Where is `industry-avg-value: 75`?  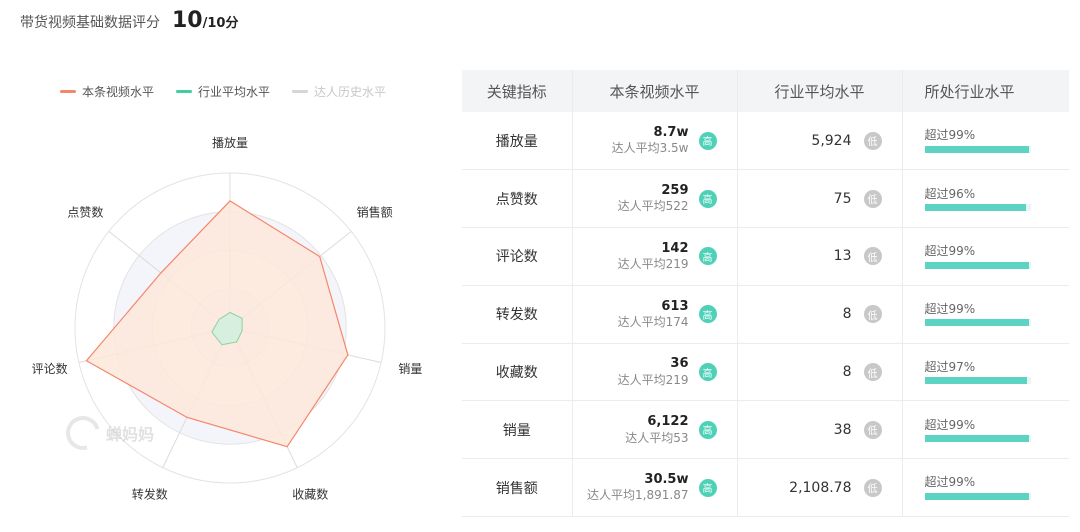 industry-avg-value: 75 is located at coordinates (842, 198).